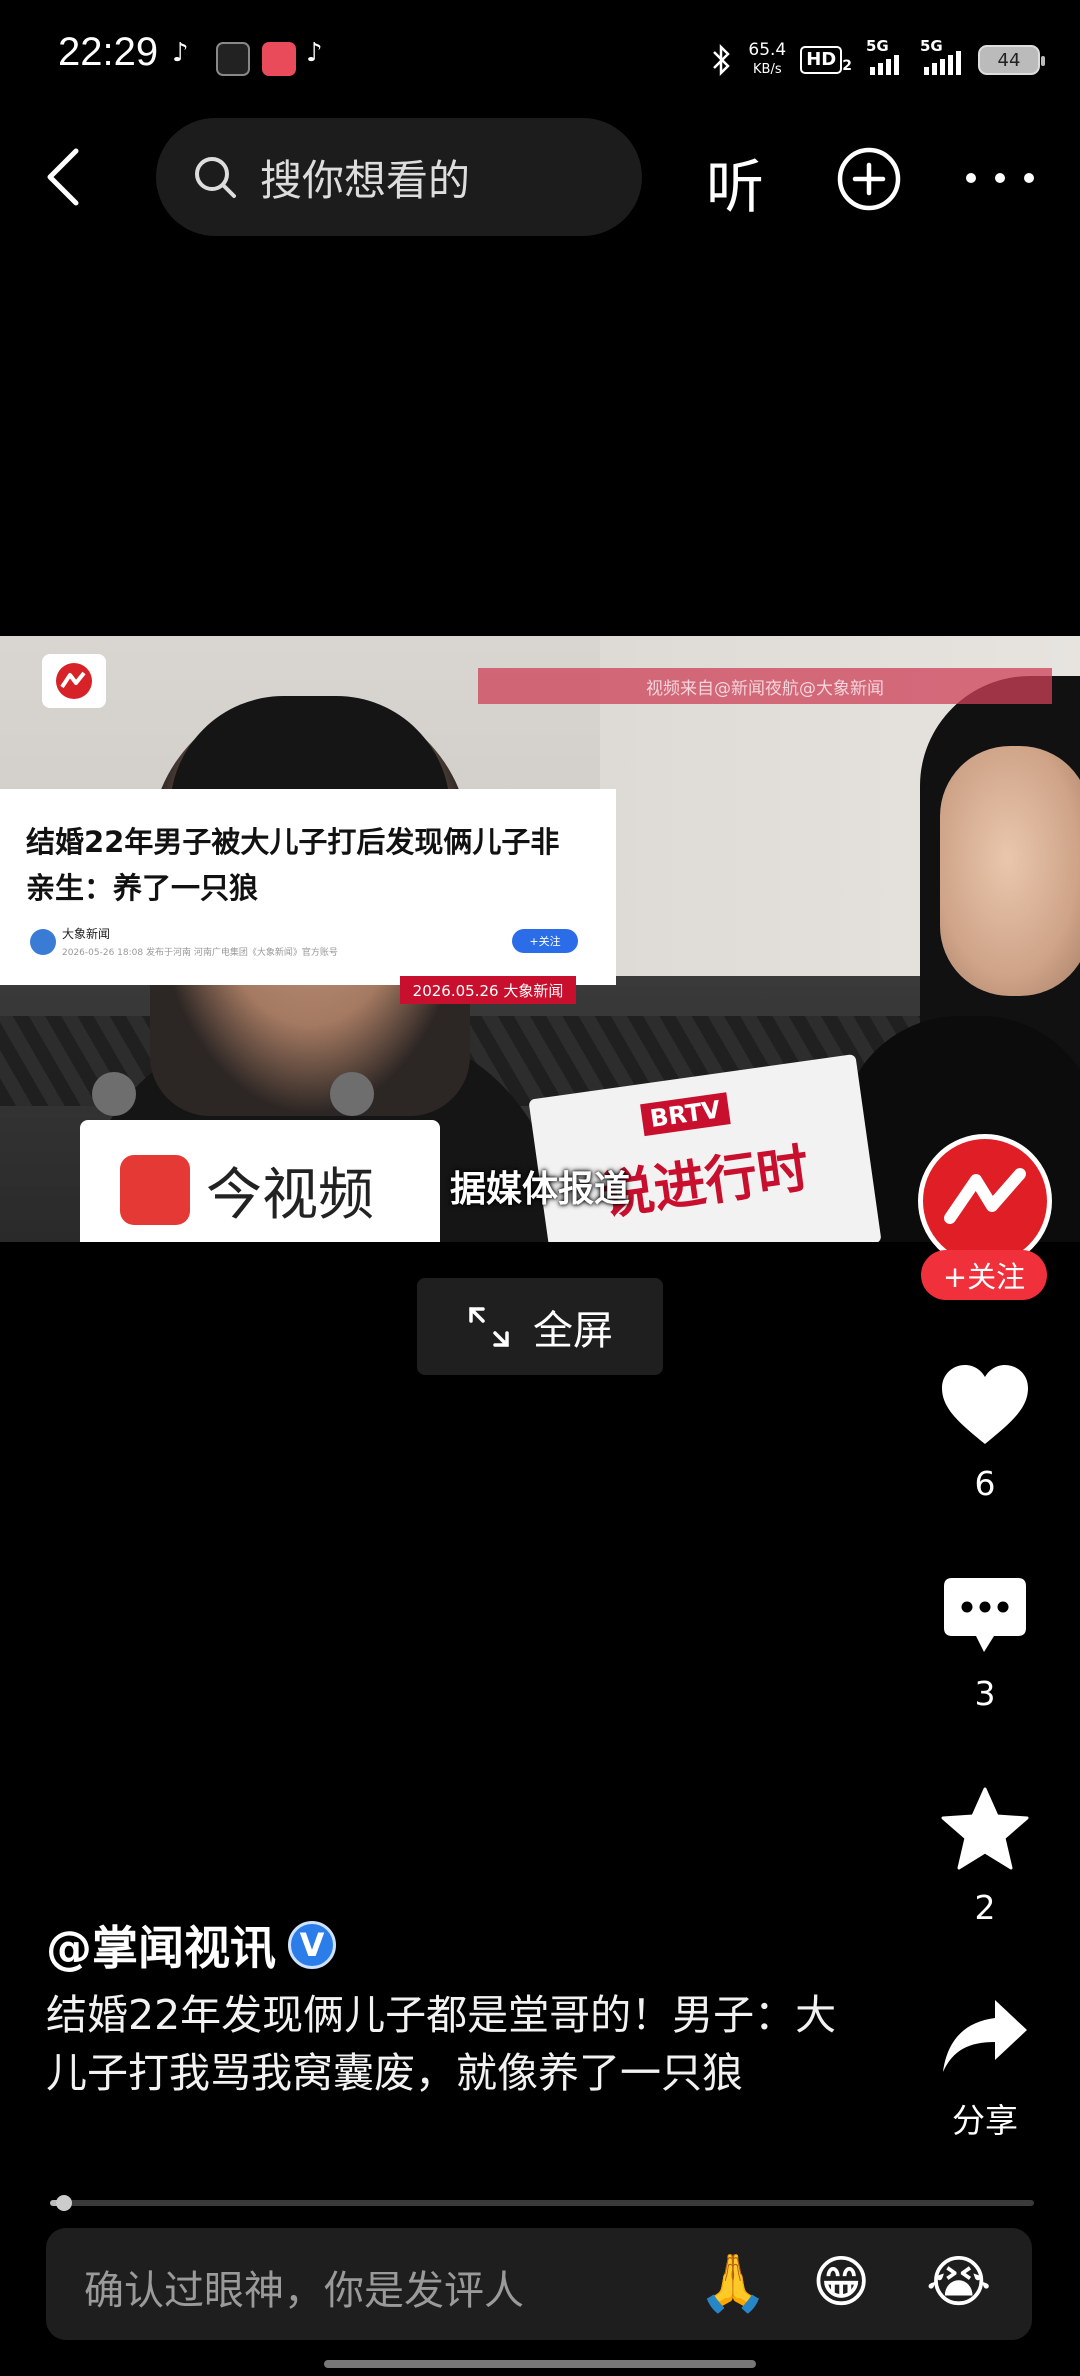  I want to click on author-handle: @掌闻视讯, so click(161, 1945).